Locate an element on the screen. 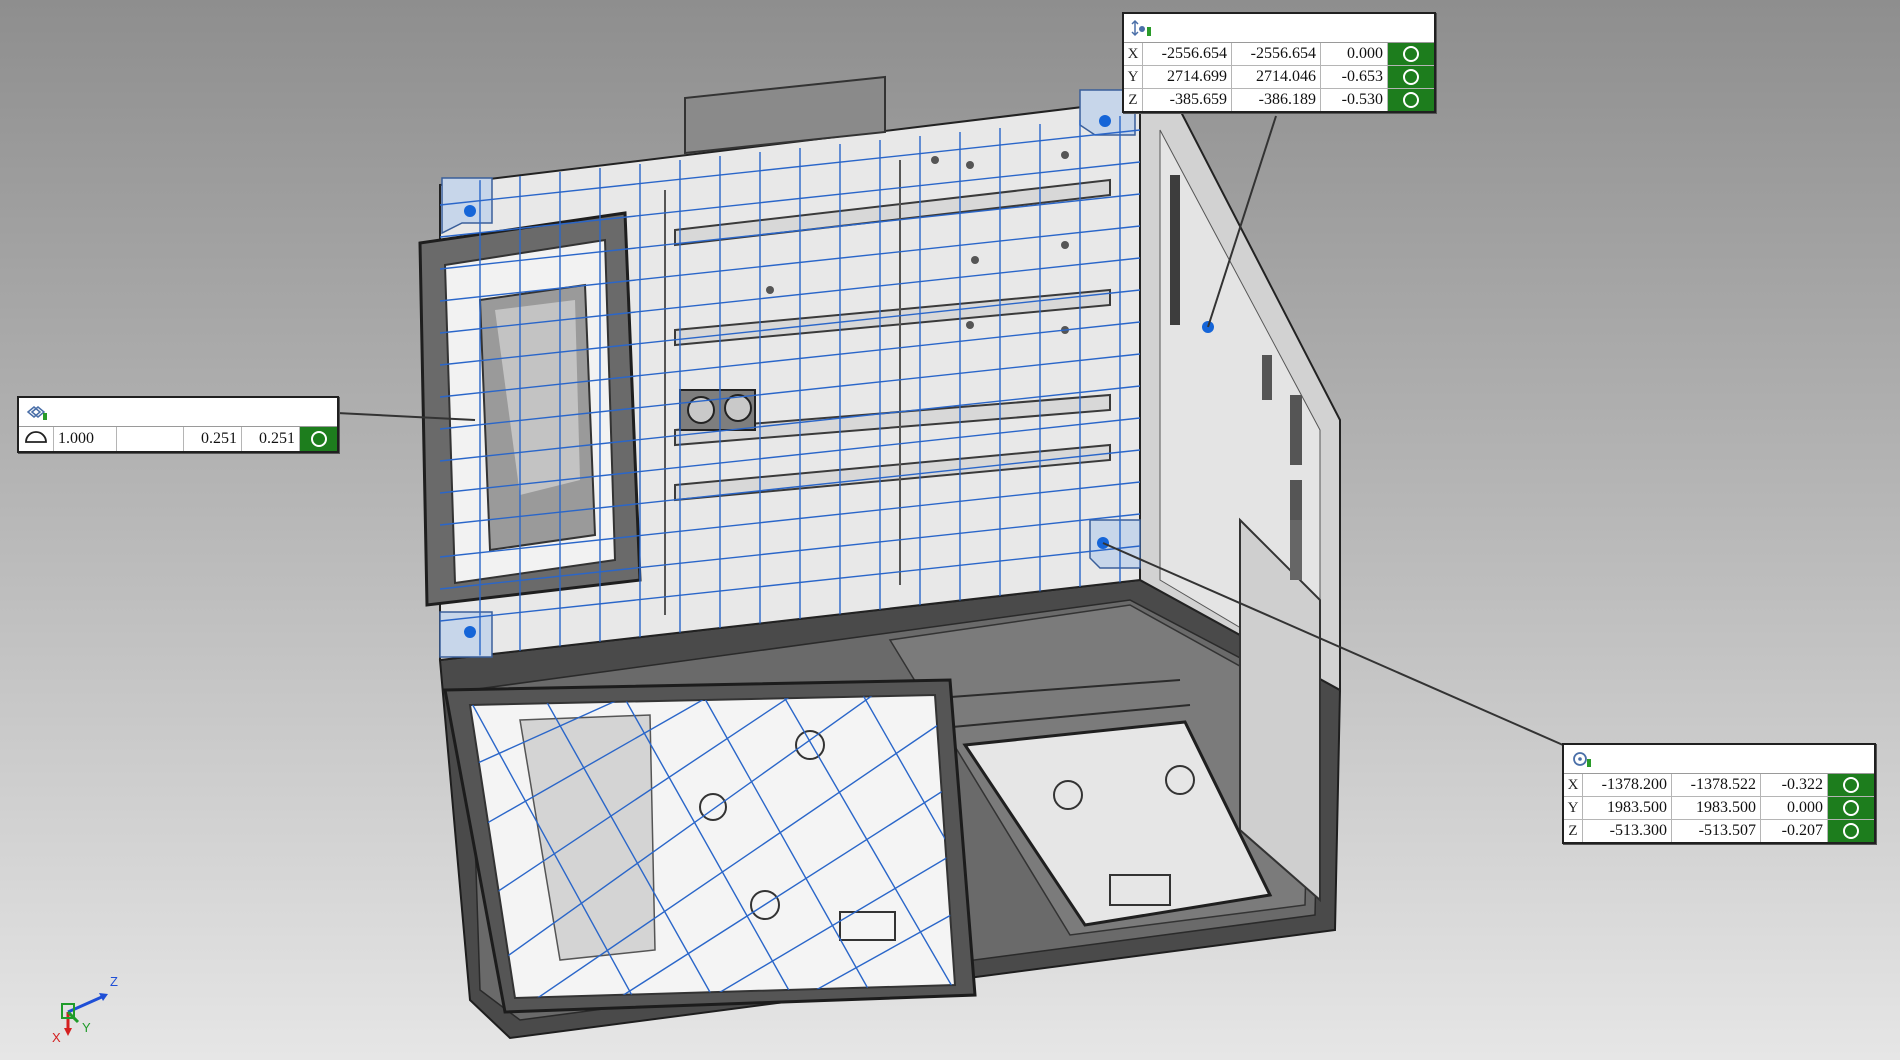  point-deviation-icon is located at coordinates (1141, 28).